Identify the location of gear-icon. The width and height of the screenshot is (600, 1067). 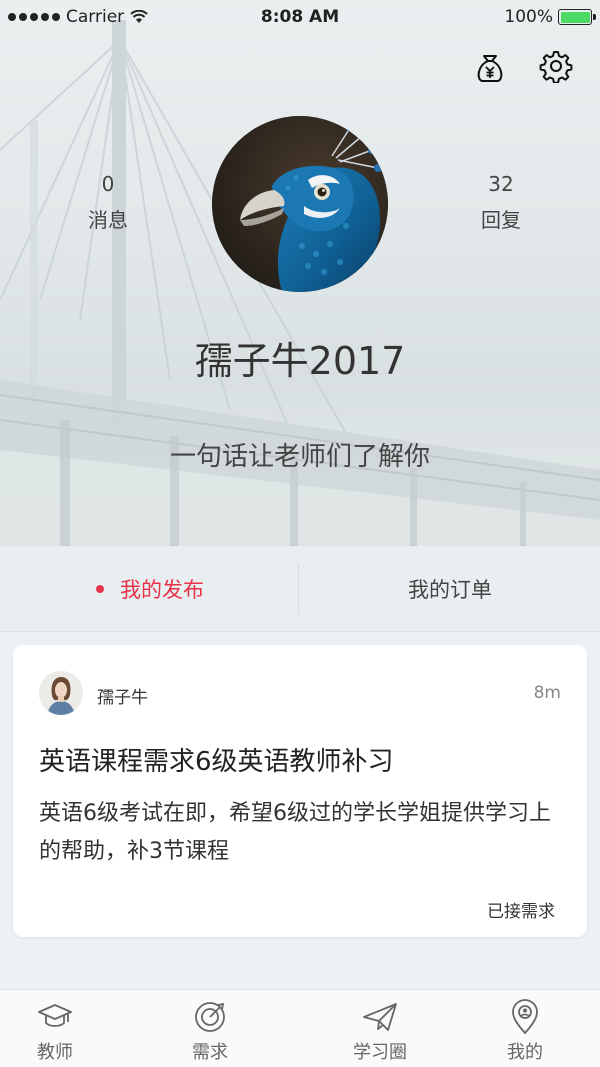
(556, 67).